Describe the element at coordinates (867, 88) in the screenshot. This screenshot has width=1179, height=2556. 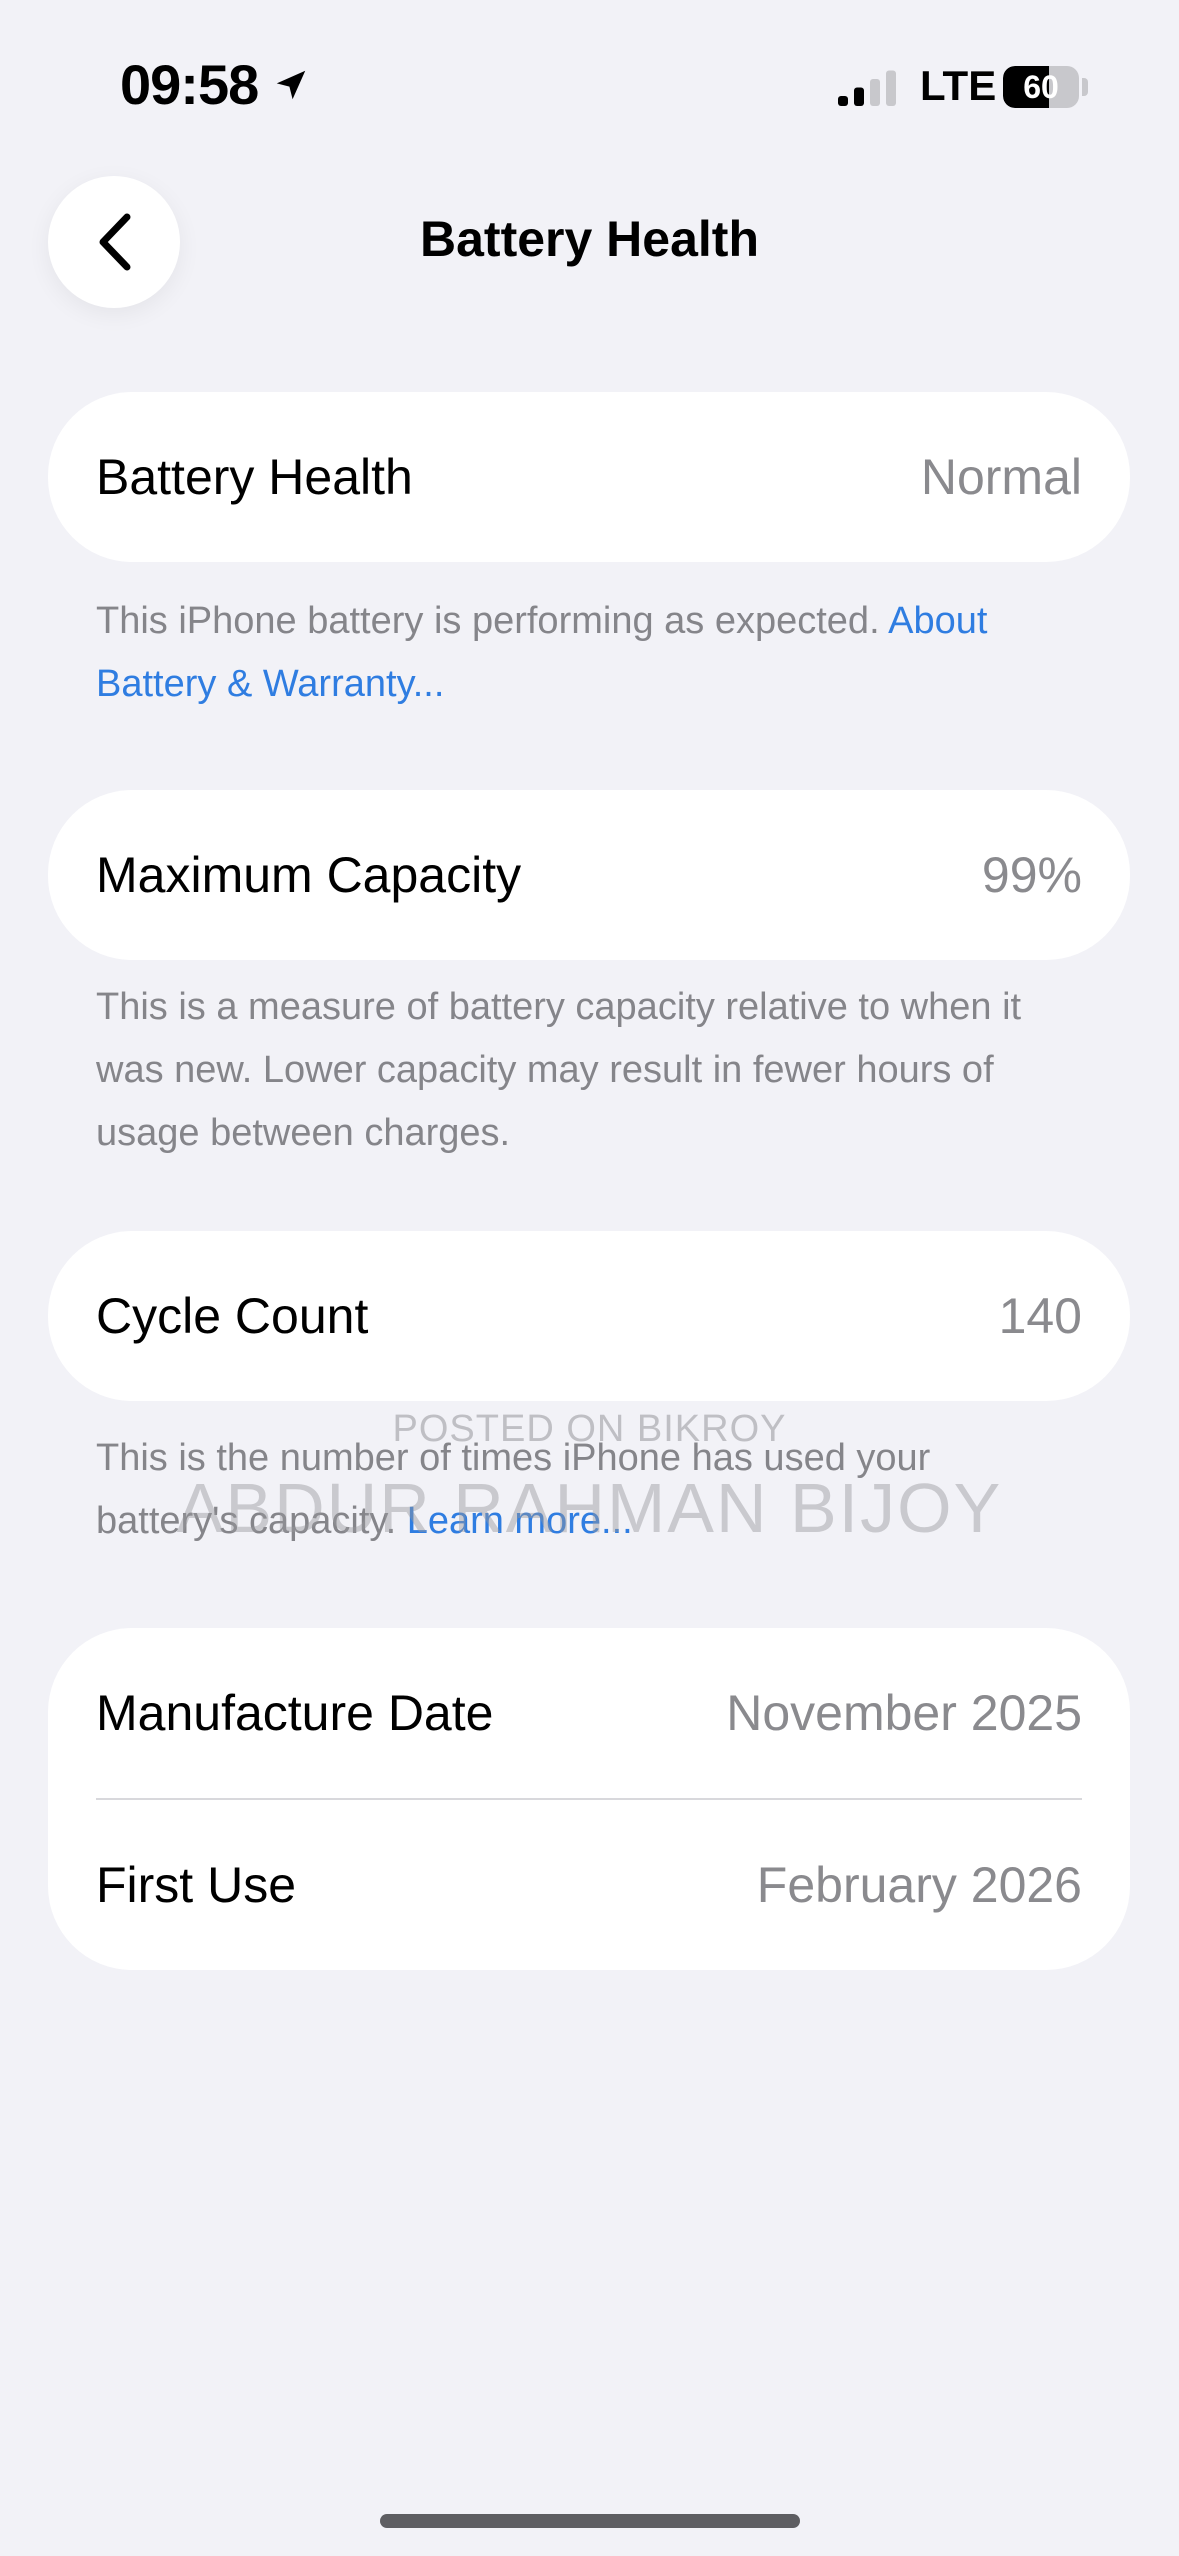
I see `cellular-signal-icon` at that location.